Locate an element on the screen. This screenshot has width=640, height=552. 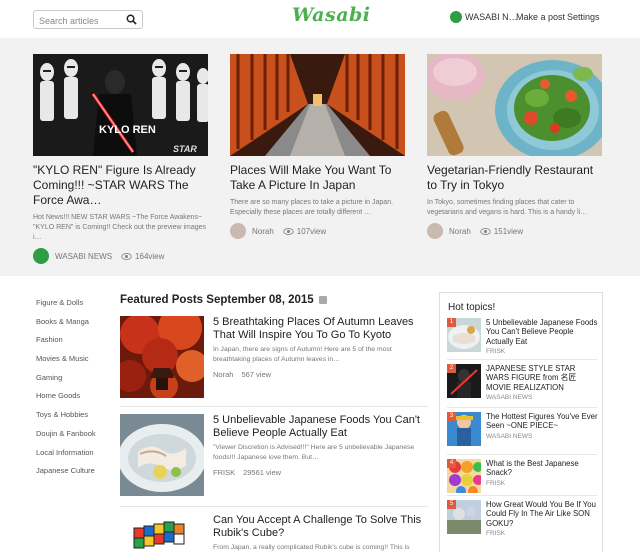
view-count: 164view is located at coordinates (150, 256).